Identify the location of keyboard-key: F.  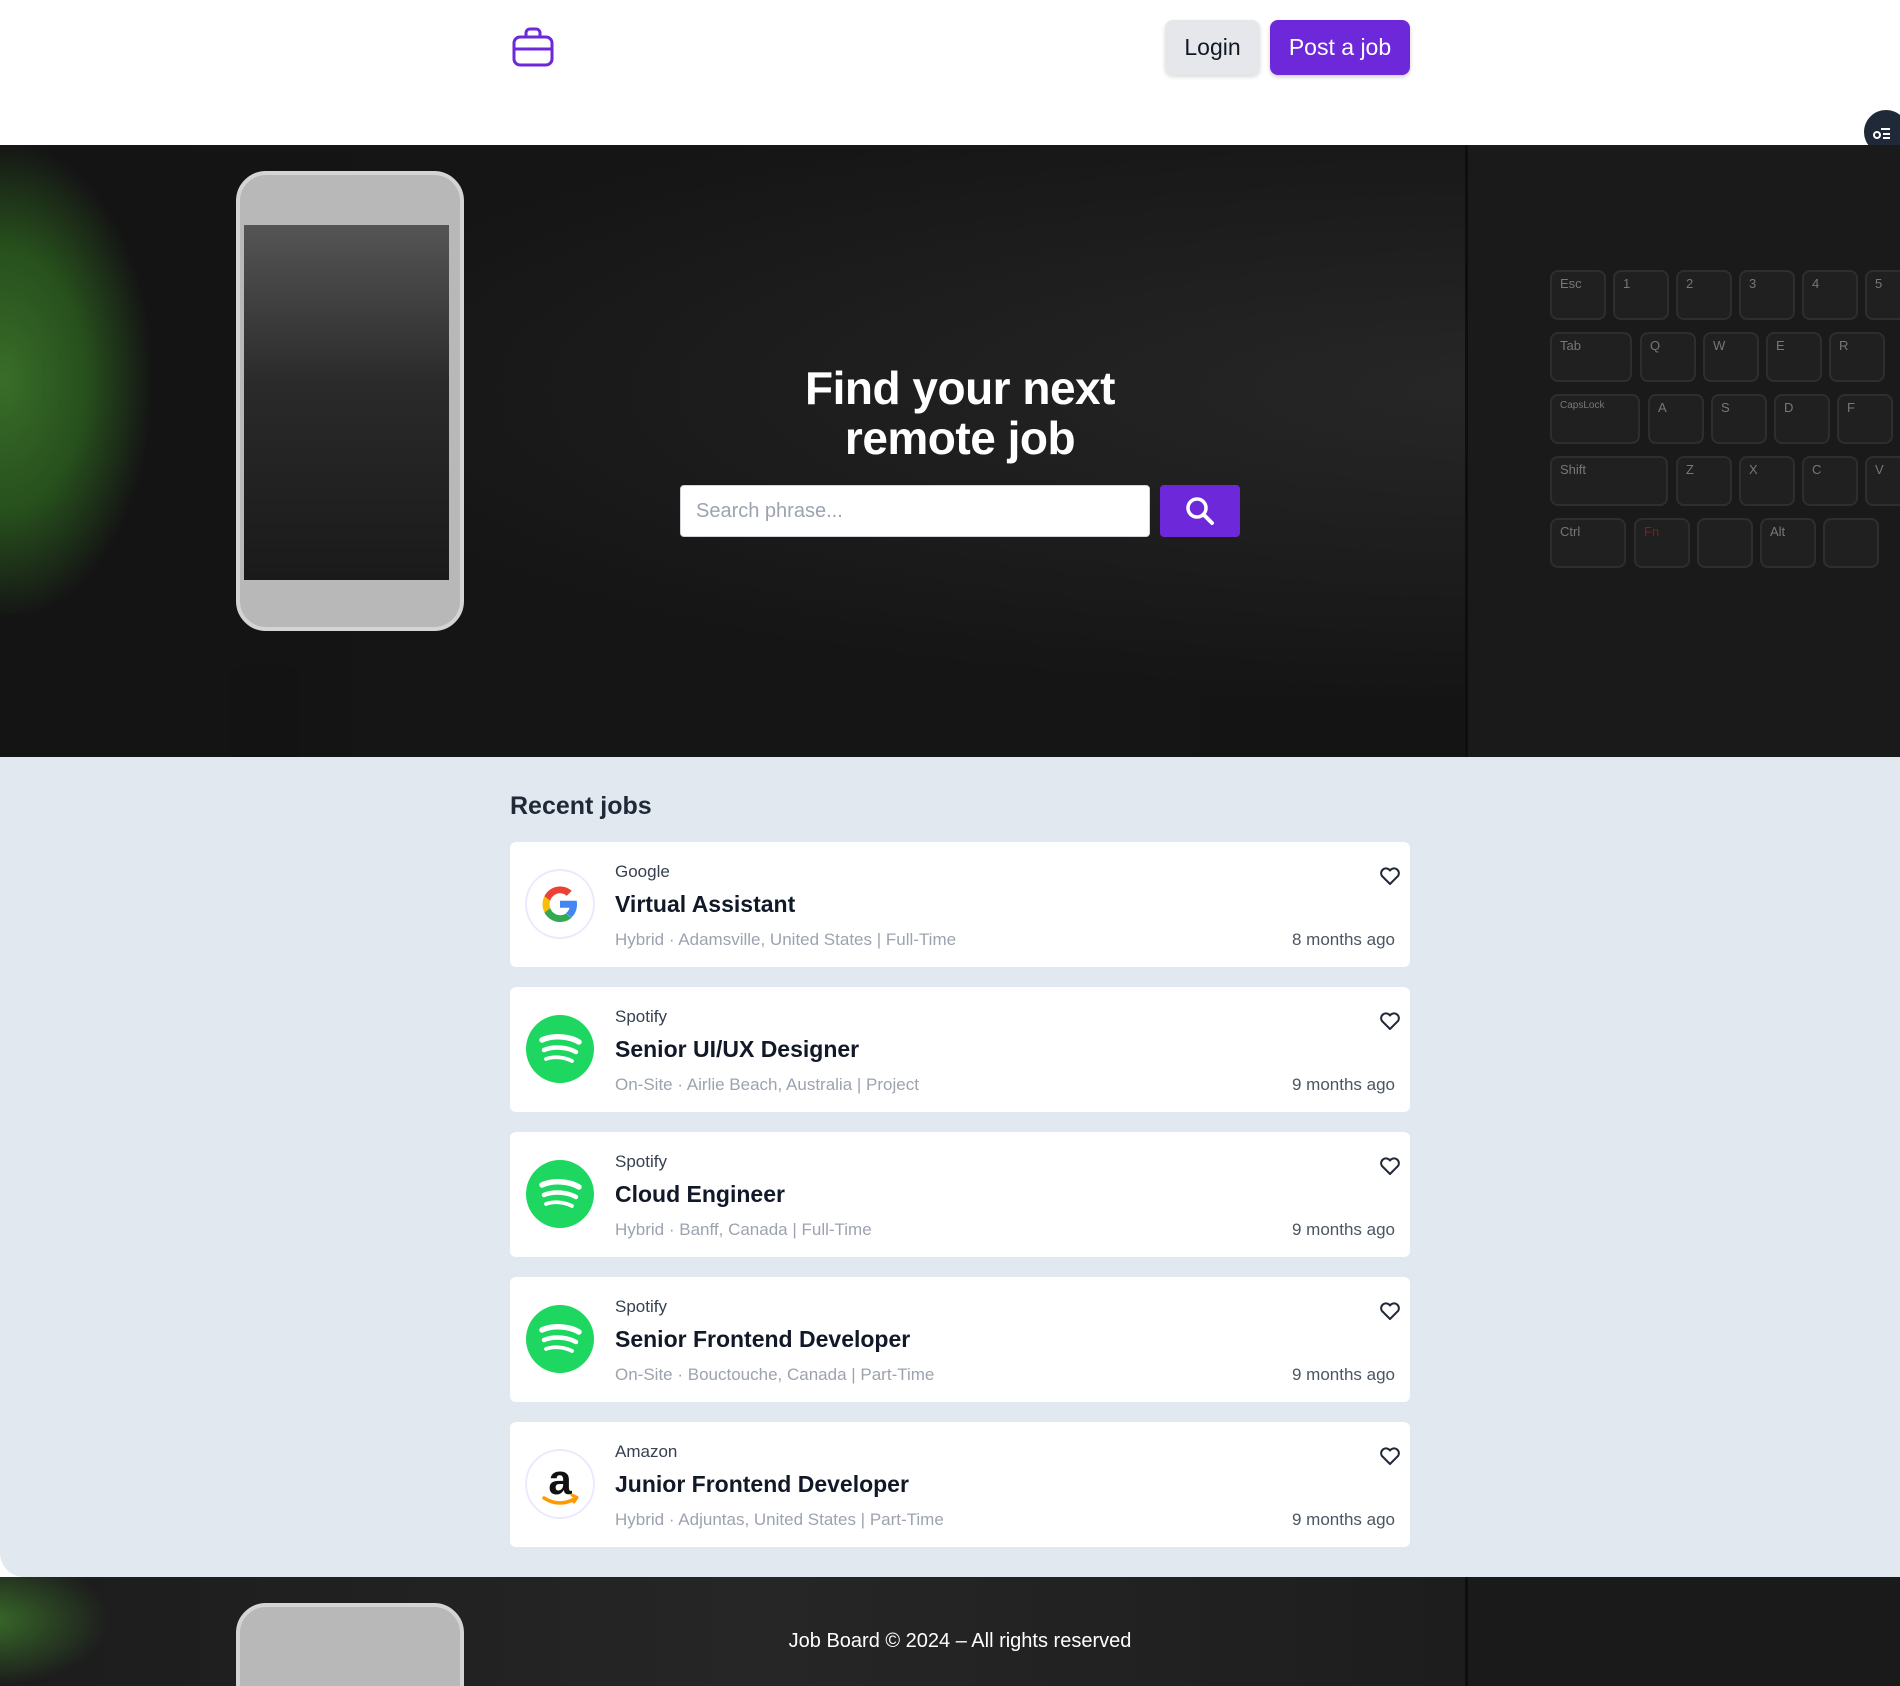
(1865, 419).